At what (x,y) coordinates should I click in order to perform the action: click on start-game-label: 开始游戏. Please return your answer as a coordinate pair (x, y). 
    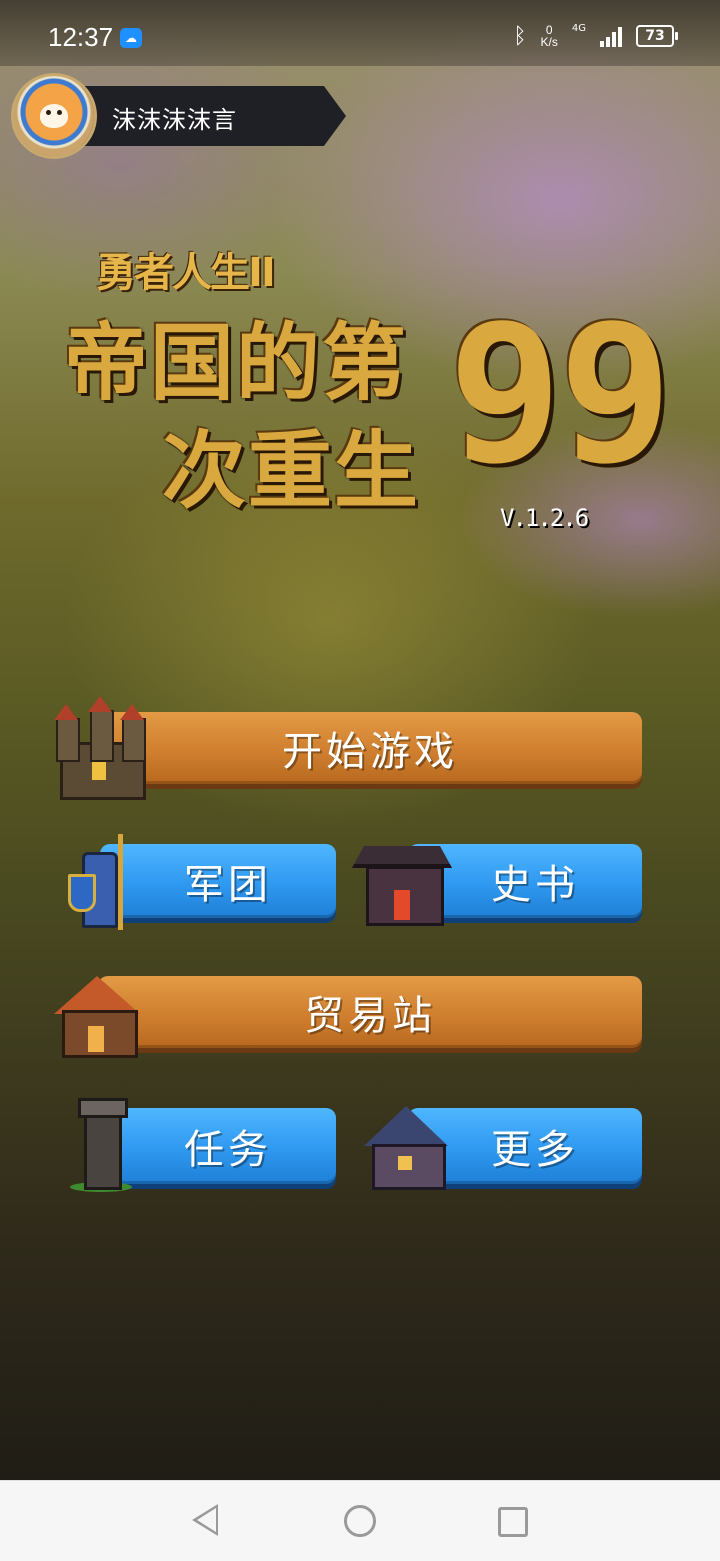
    Looking at the image, I should click on (370, 752).